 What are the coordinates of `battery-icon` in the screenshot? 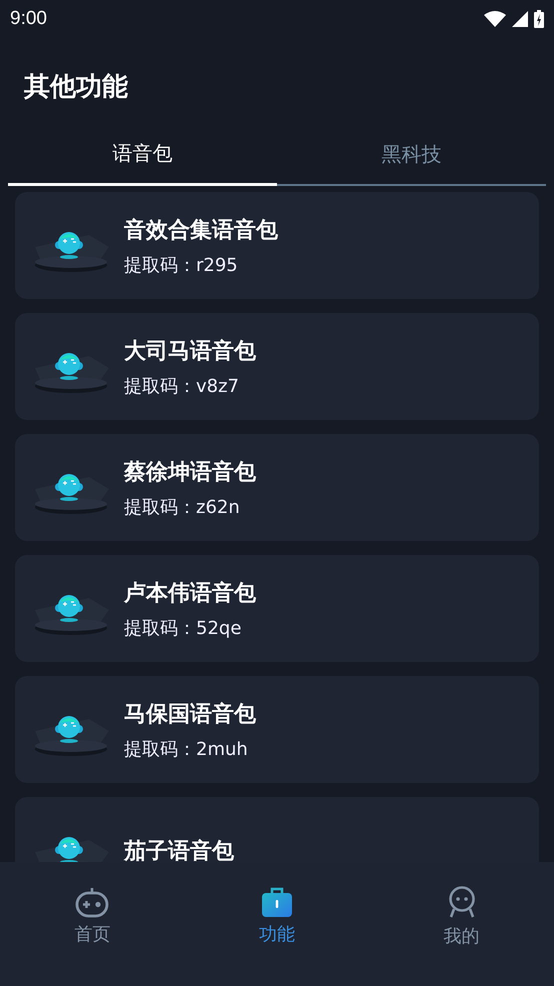 It's located at (539, 19).